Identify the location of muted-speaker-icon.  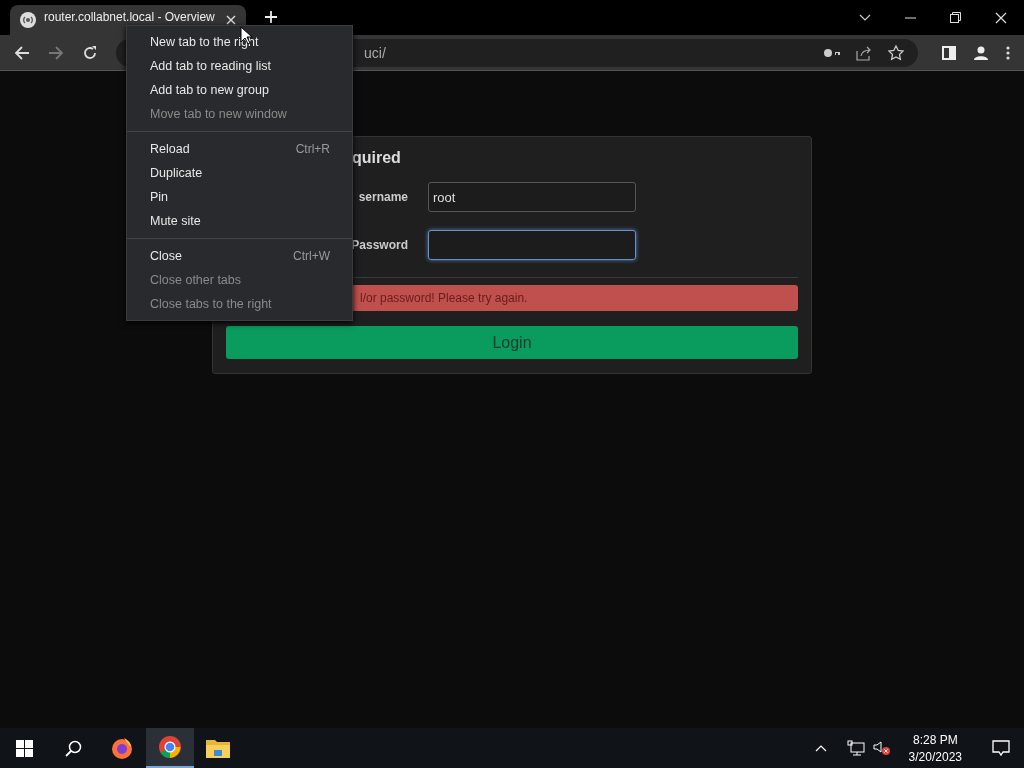
(881, 748).